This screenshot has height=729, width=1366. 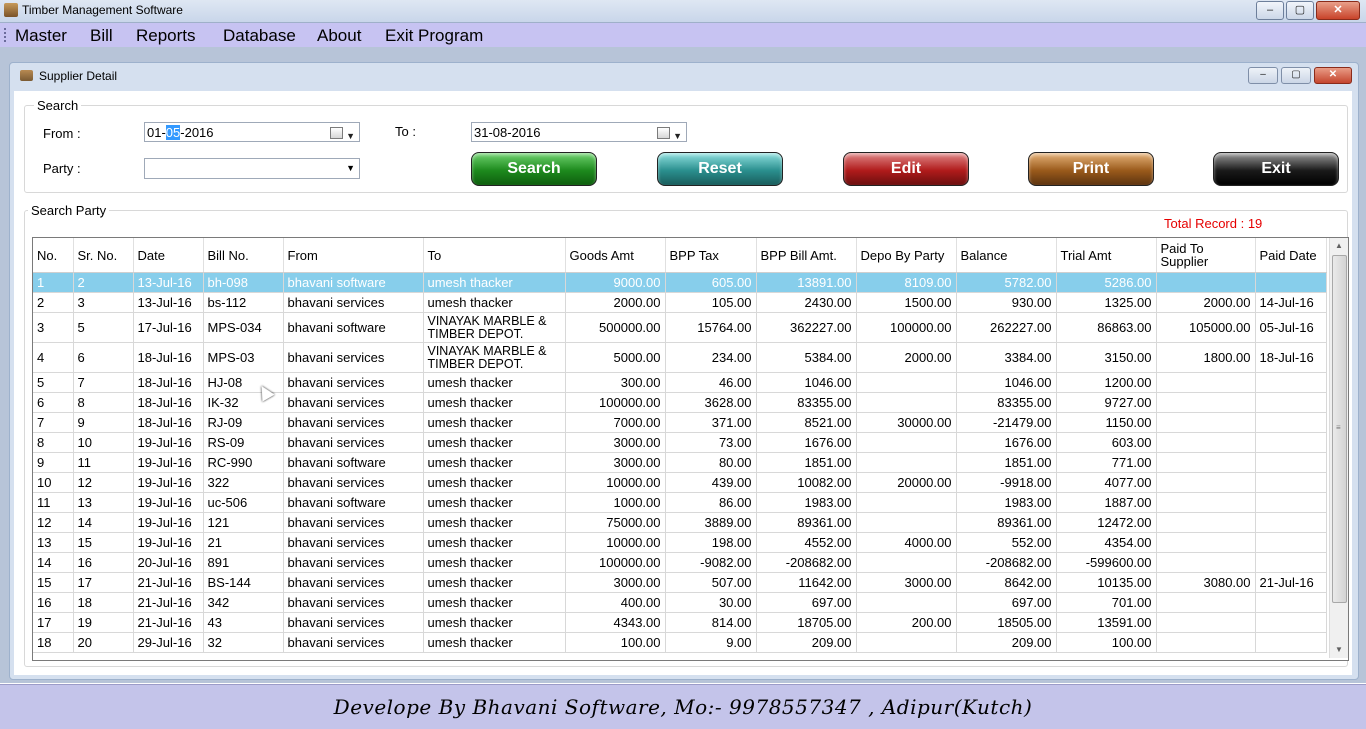 I want to click on table-cell: 17, so click(x=103, y=582).